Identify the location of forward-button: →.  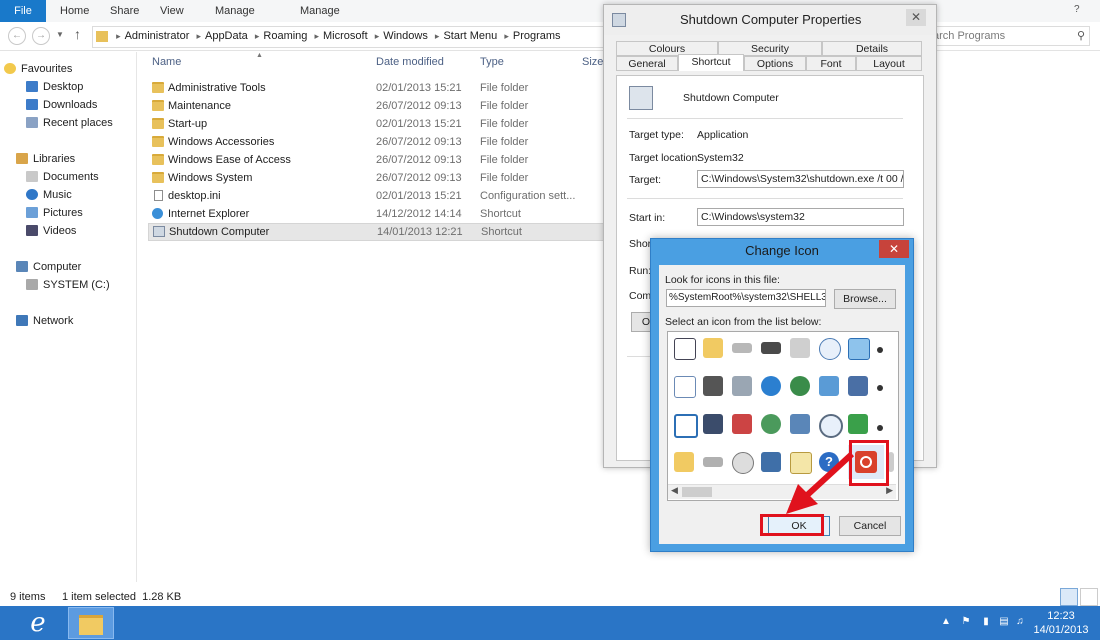
(41, 36).